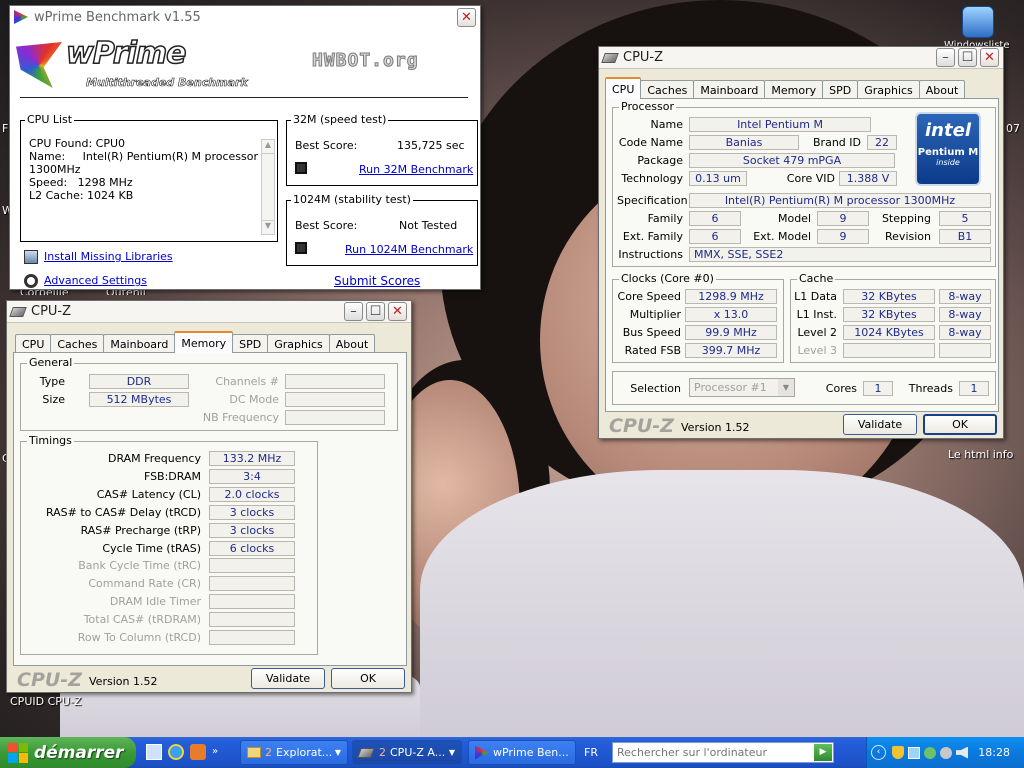 The width and height of the screenshot is (1024, 768). Describe the element at coordinates (245, 17) in the screenshot. I see `wprime-titlebar: wPrime Benchmark v1.55 ✕` at that location.